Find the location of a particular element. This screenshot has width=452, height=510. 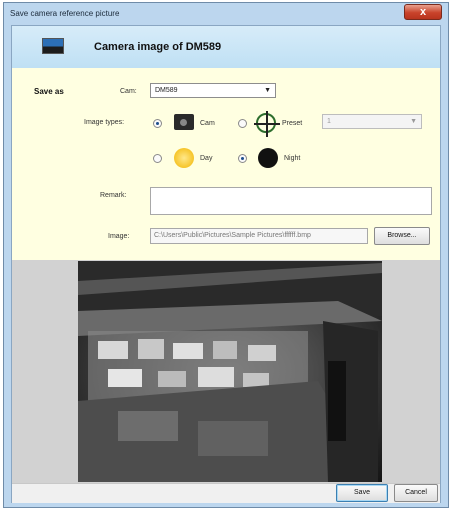

preset-select-value: 1 is located at coordinates (329, 121).